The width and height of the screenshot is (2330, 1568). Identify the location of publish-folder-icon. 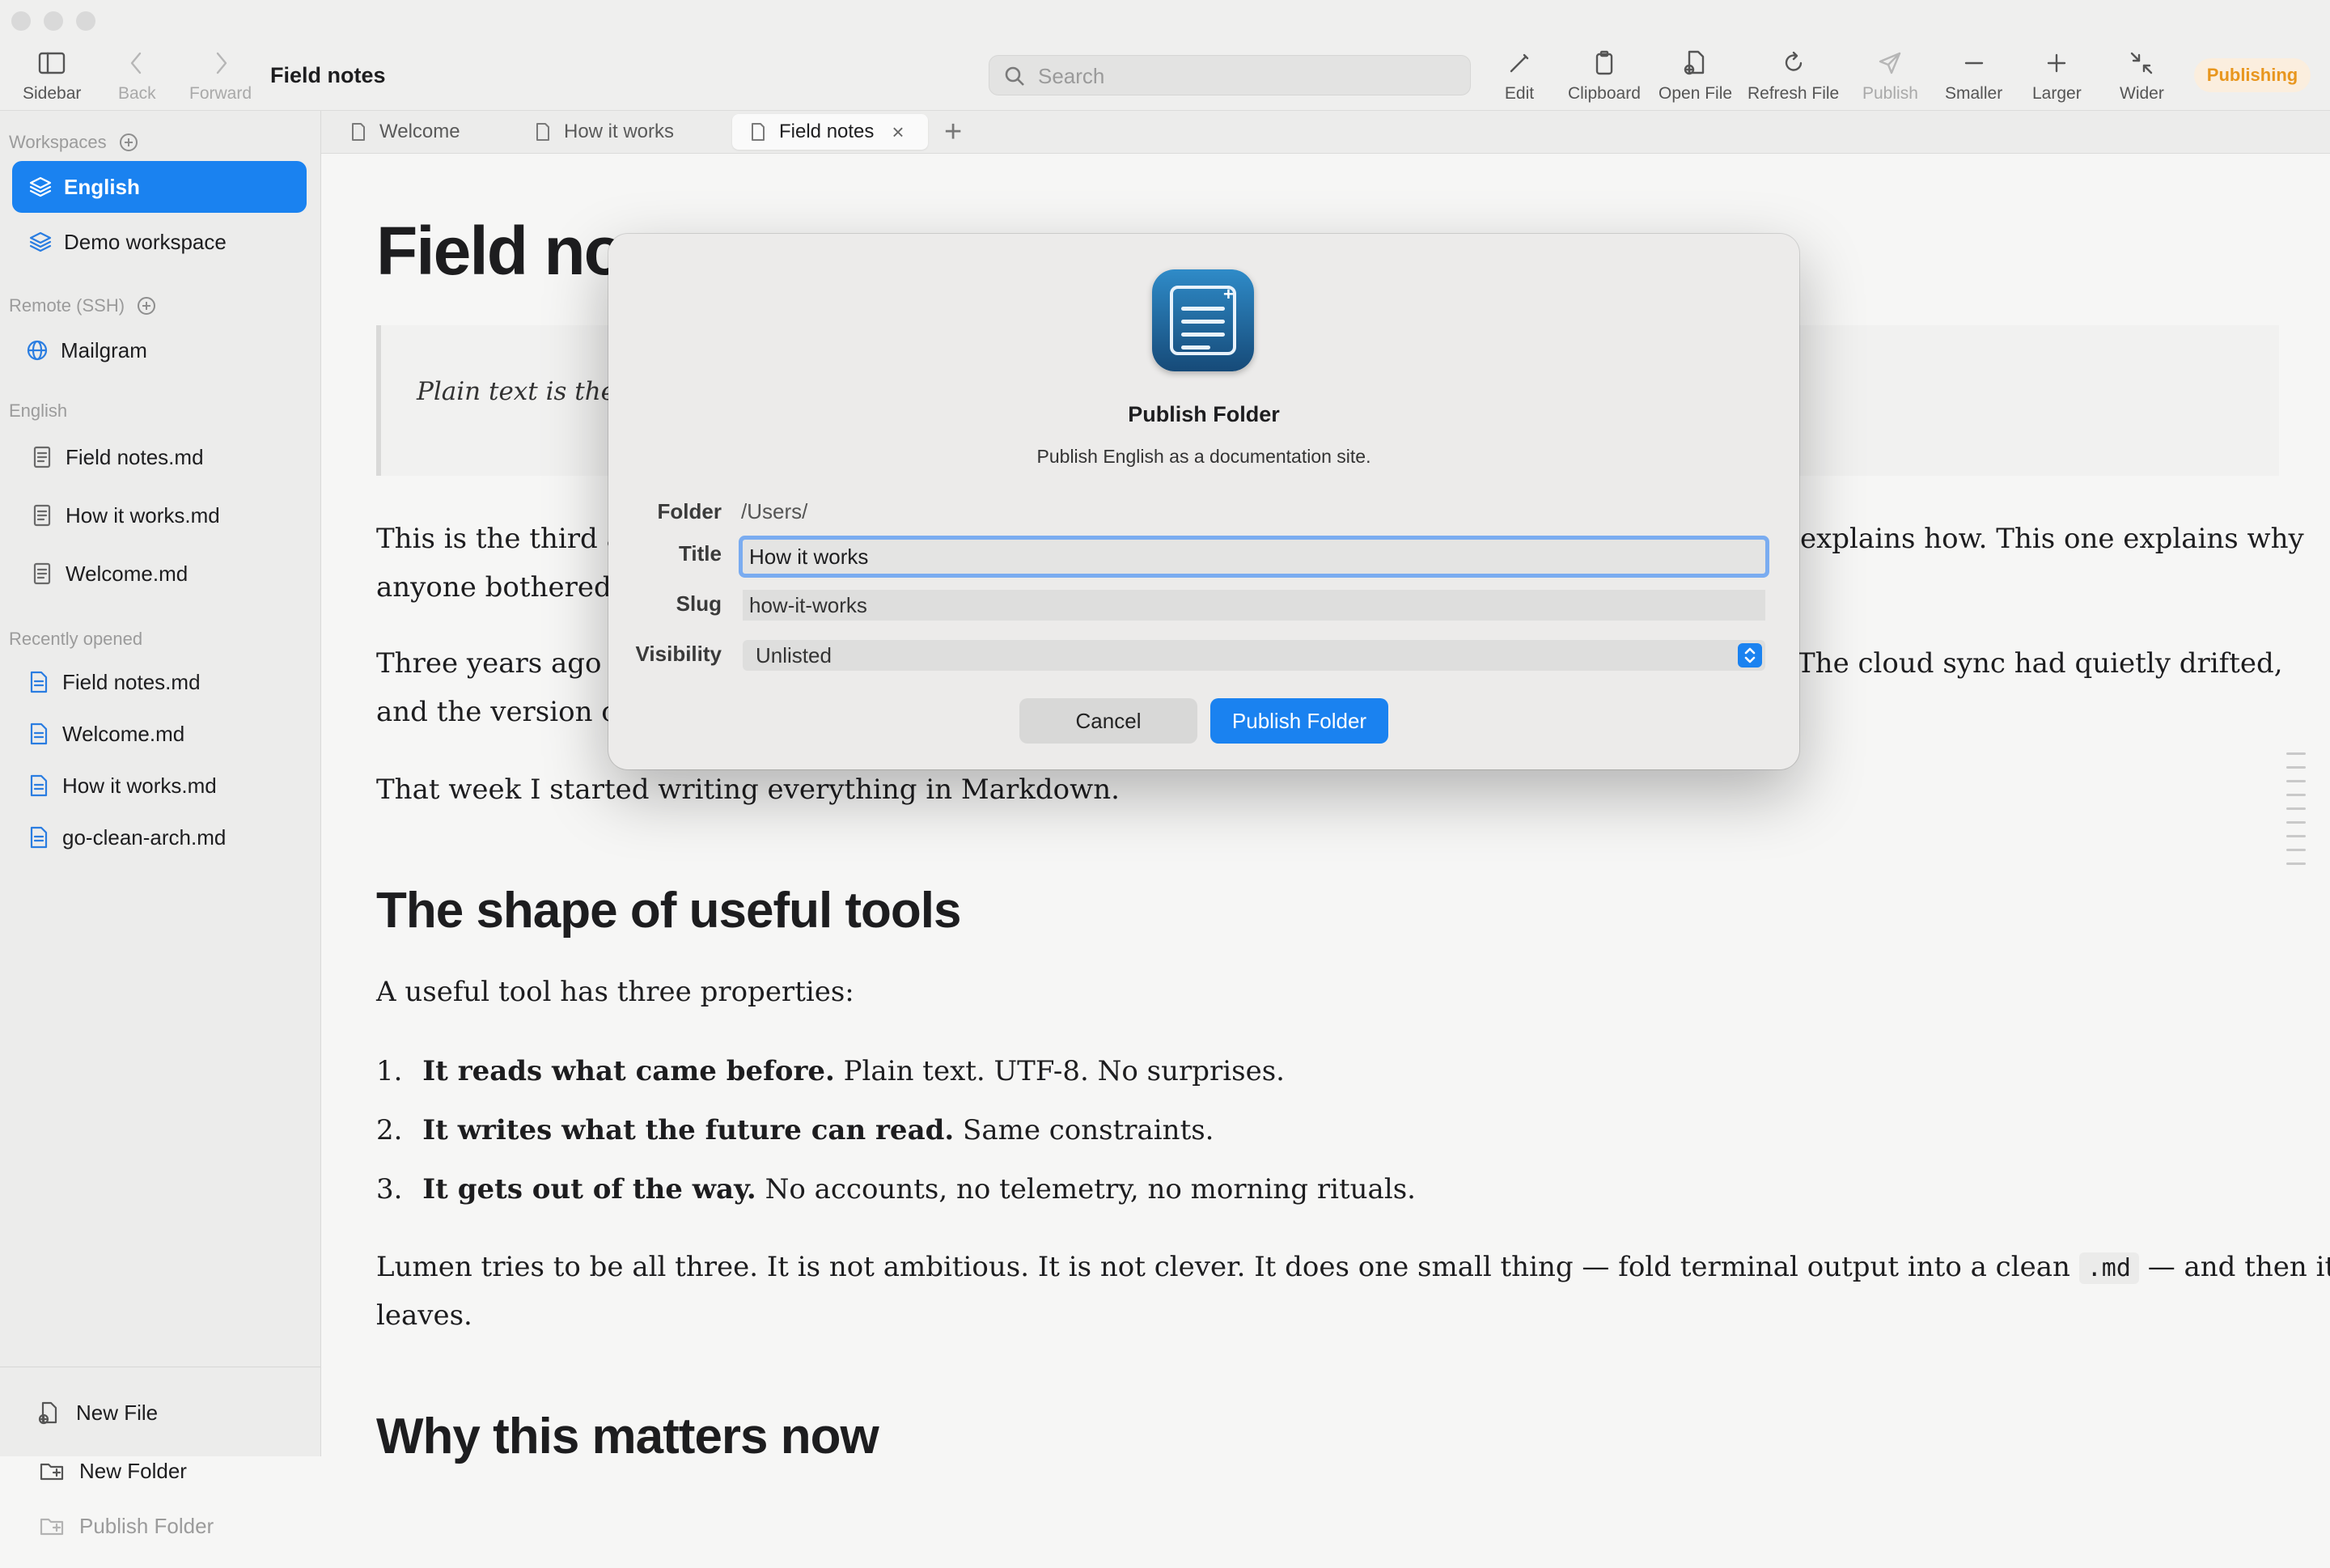
(52, 1527).